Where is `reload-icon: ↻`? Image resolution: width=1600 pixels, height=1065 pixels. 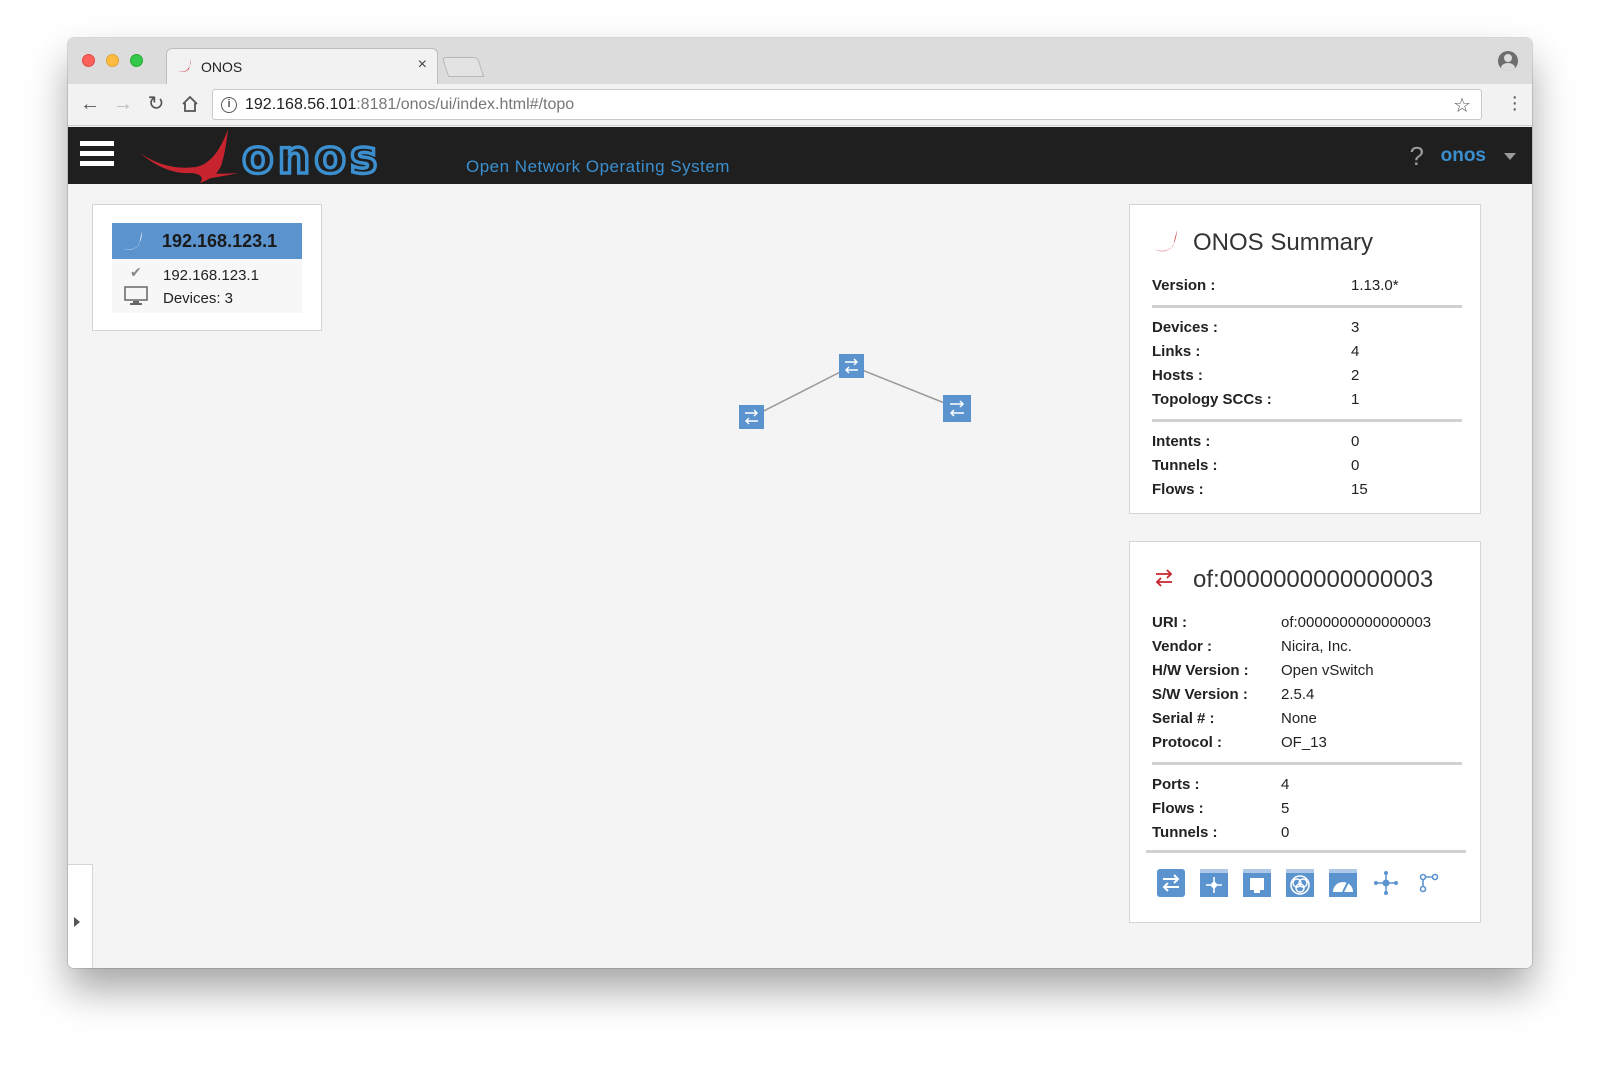
reload-icon: ↻ is located at coordinates (156, 104).